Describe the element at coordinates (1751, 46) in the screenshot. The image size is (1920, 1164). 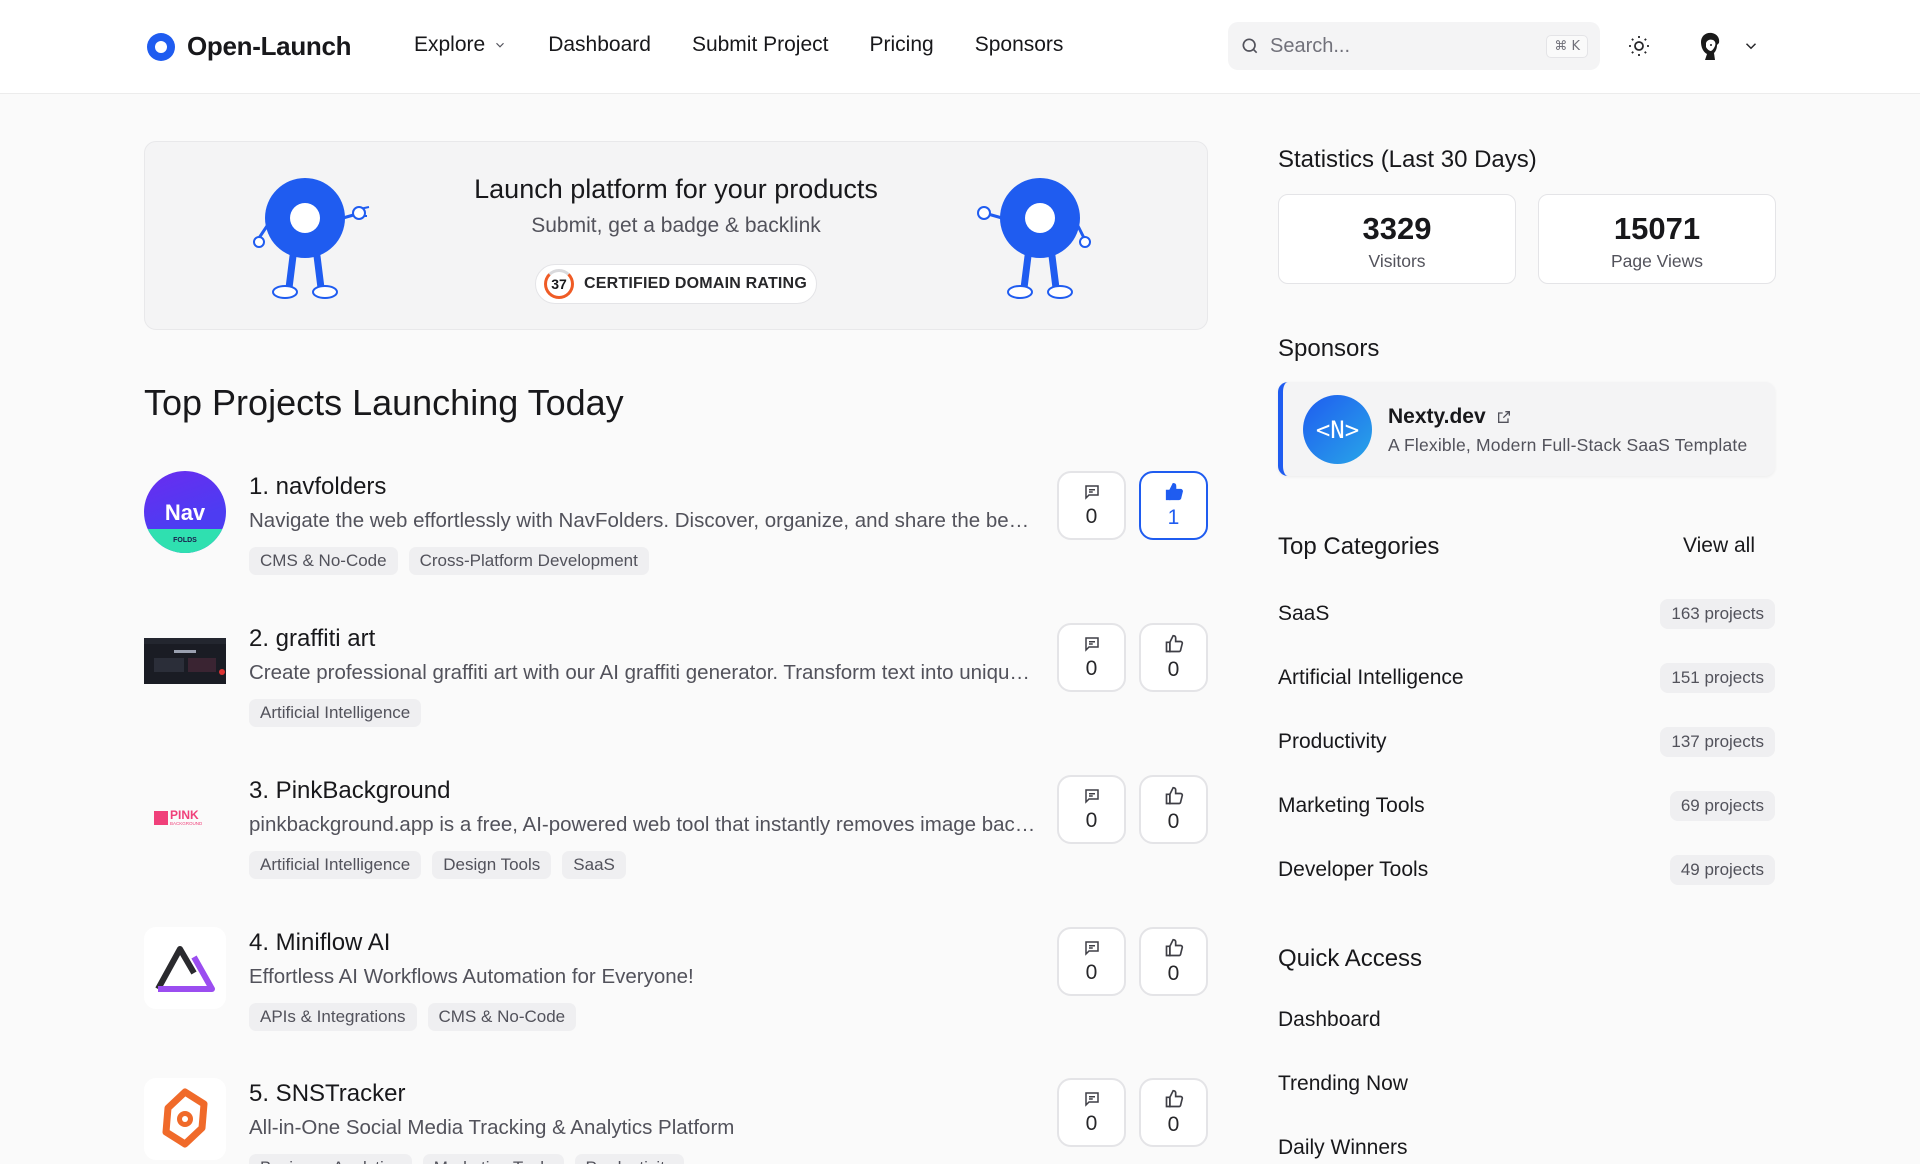
I see `chevron-down-icon` at that location.